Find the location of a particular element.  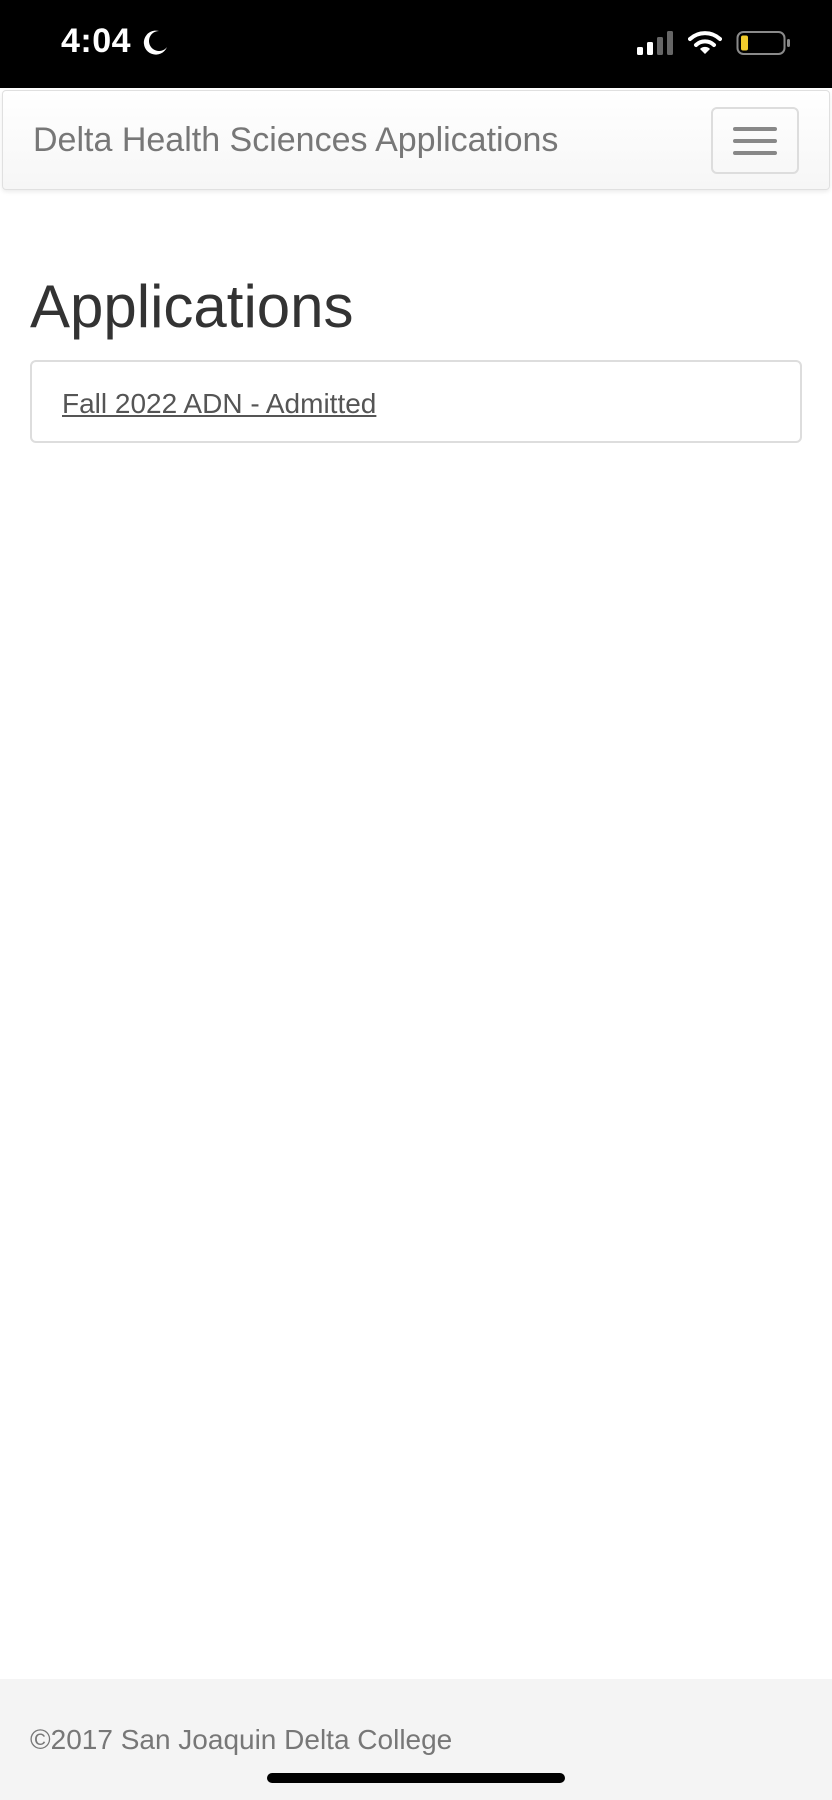

status-time: 4:04 is located at coordinates (96, 41).